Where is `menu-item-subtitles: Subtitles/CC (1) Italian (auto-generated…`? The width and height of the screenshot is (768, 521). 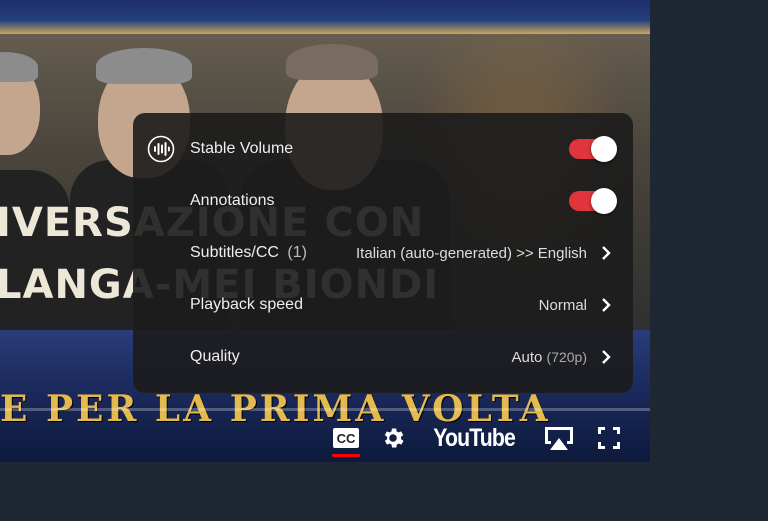
menu-item-subtitles: Subtitles/CC (1) Italian (auto-generated… is located at coordinates (383, 253).